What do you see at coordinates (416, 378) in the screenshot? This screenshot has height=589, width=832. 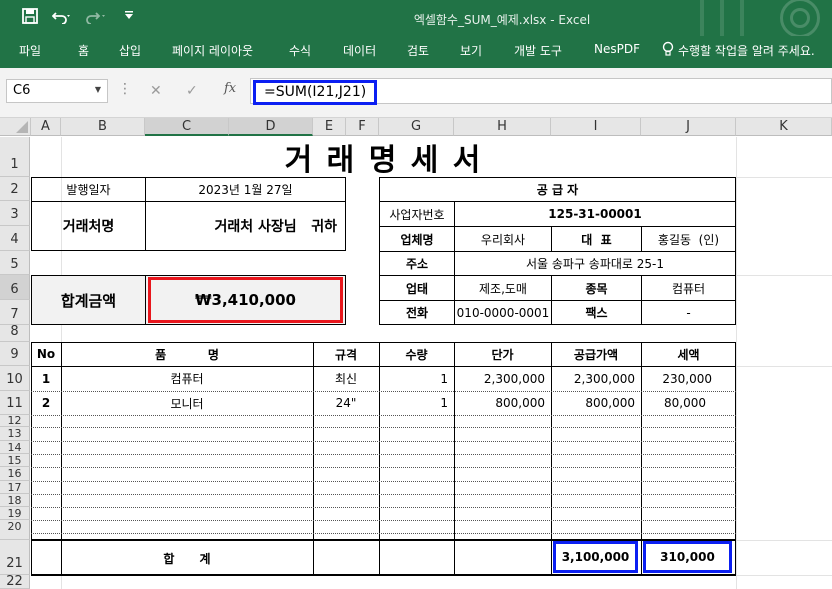 I see `item-1-qty: 1` at bounding box center [416, 378].